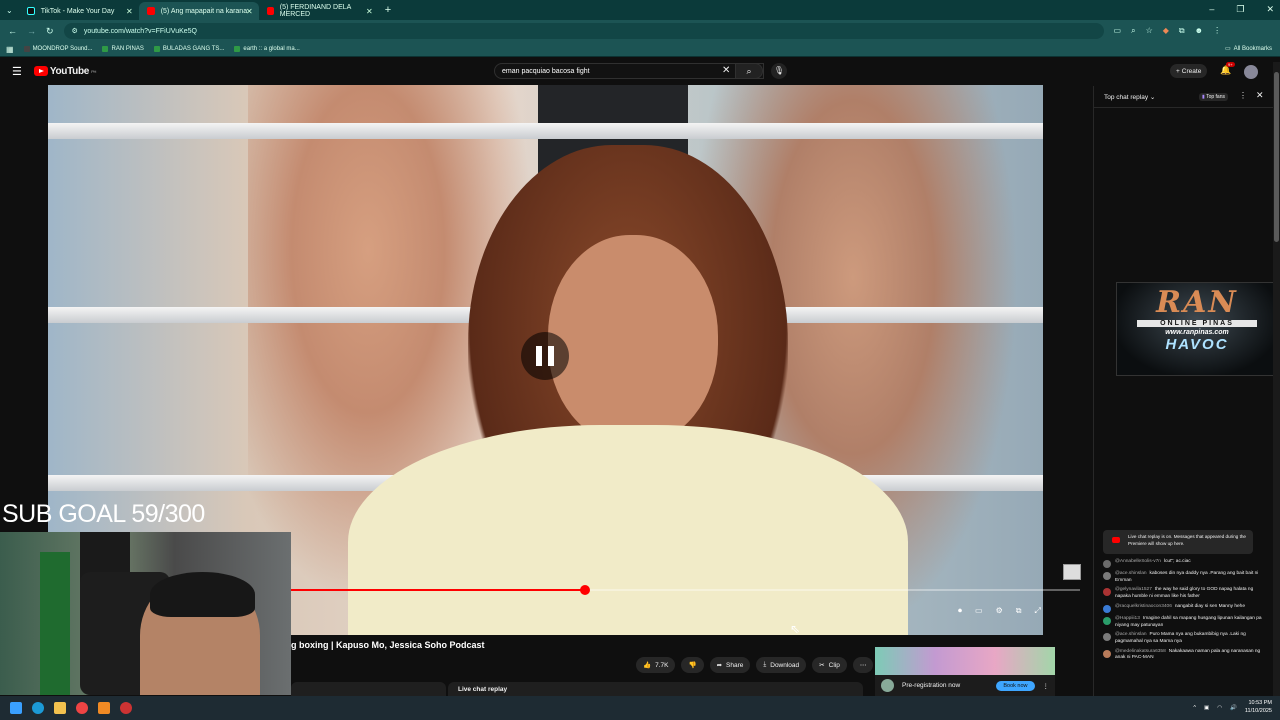  What do you see at coordinates (202, 594) in the screenshot?
I see `streamer-hair` at bounding box center [202, 594].